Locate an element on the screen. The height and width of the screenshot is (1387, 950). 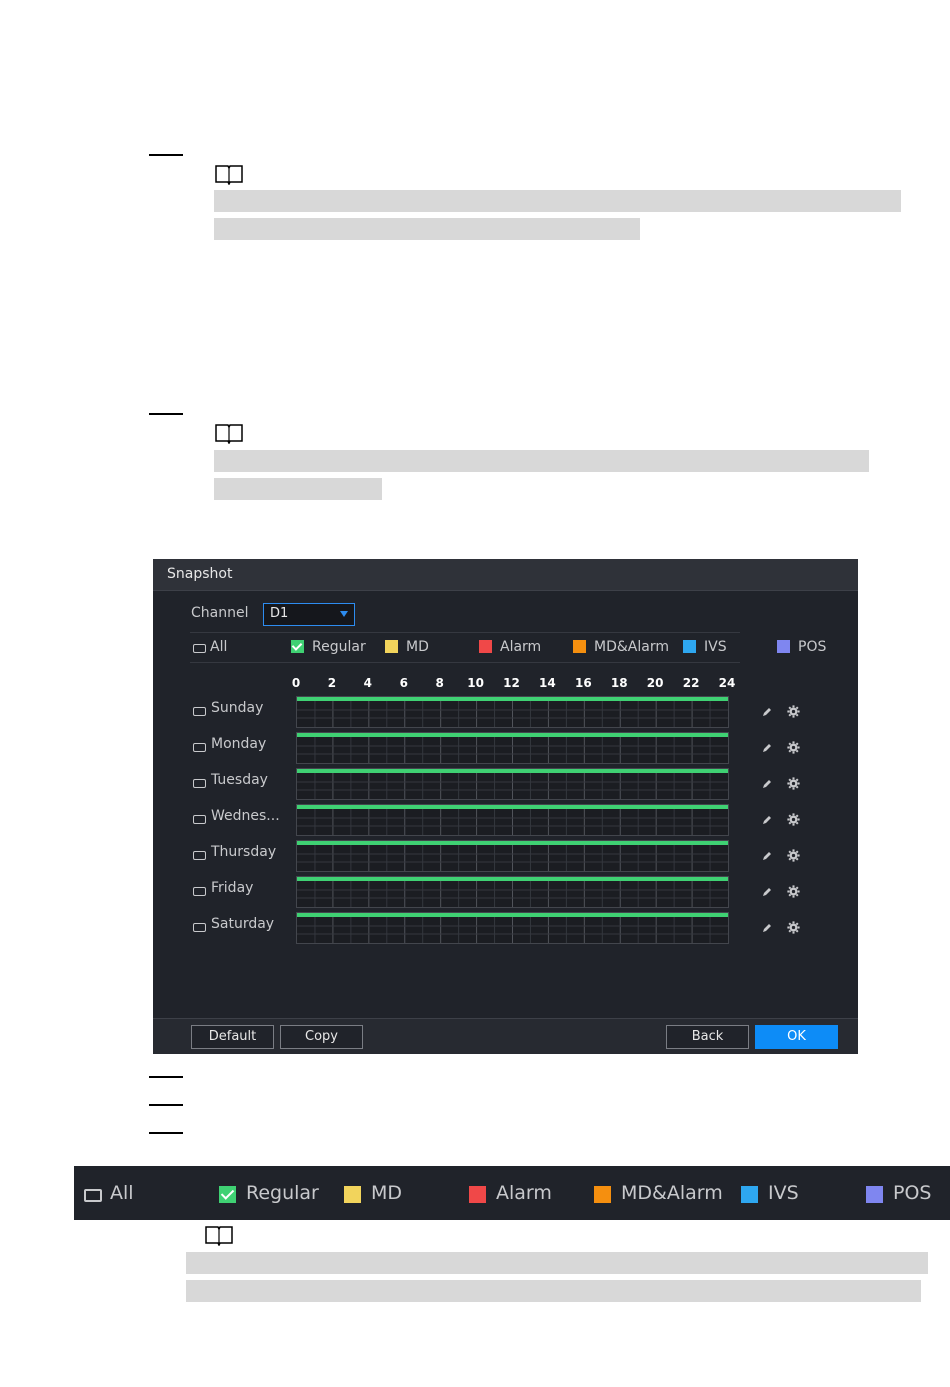
ok-button: OK is located at coordinates (796, 1037).